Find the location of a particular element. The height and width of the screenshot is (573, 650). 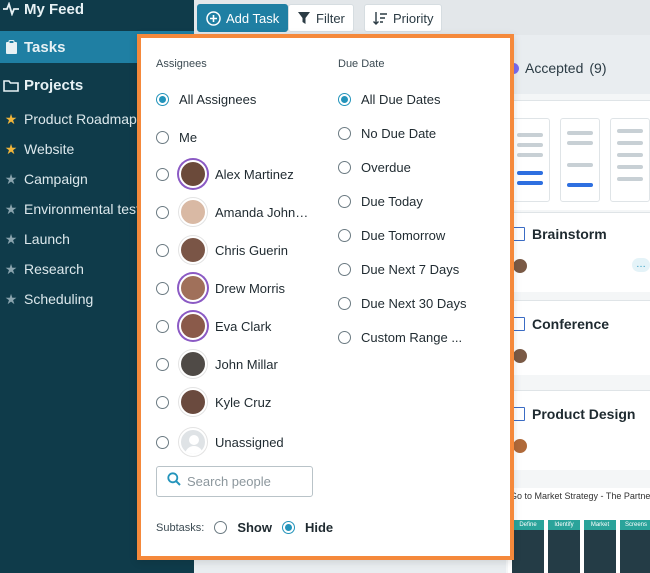

priority-label: Priority is located at coordinates (413, 18).